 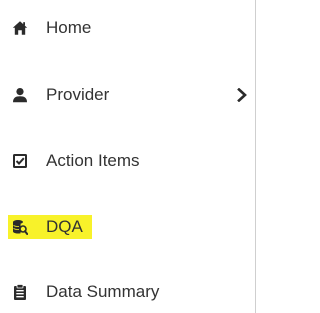 I want to click on clipboard-icon, so click(x=20, y=292).